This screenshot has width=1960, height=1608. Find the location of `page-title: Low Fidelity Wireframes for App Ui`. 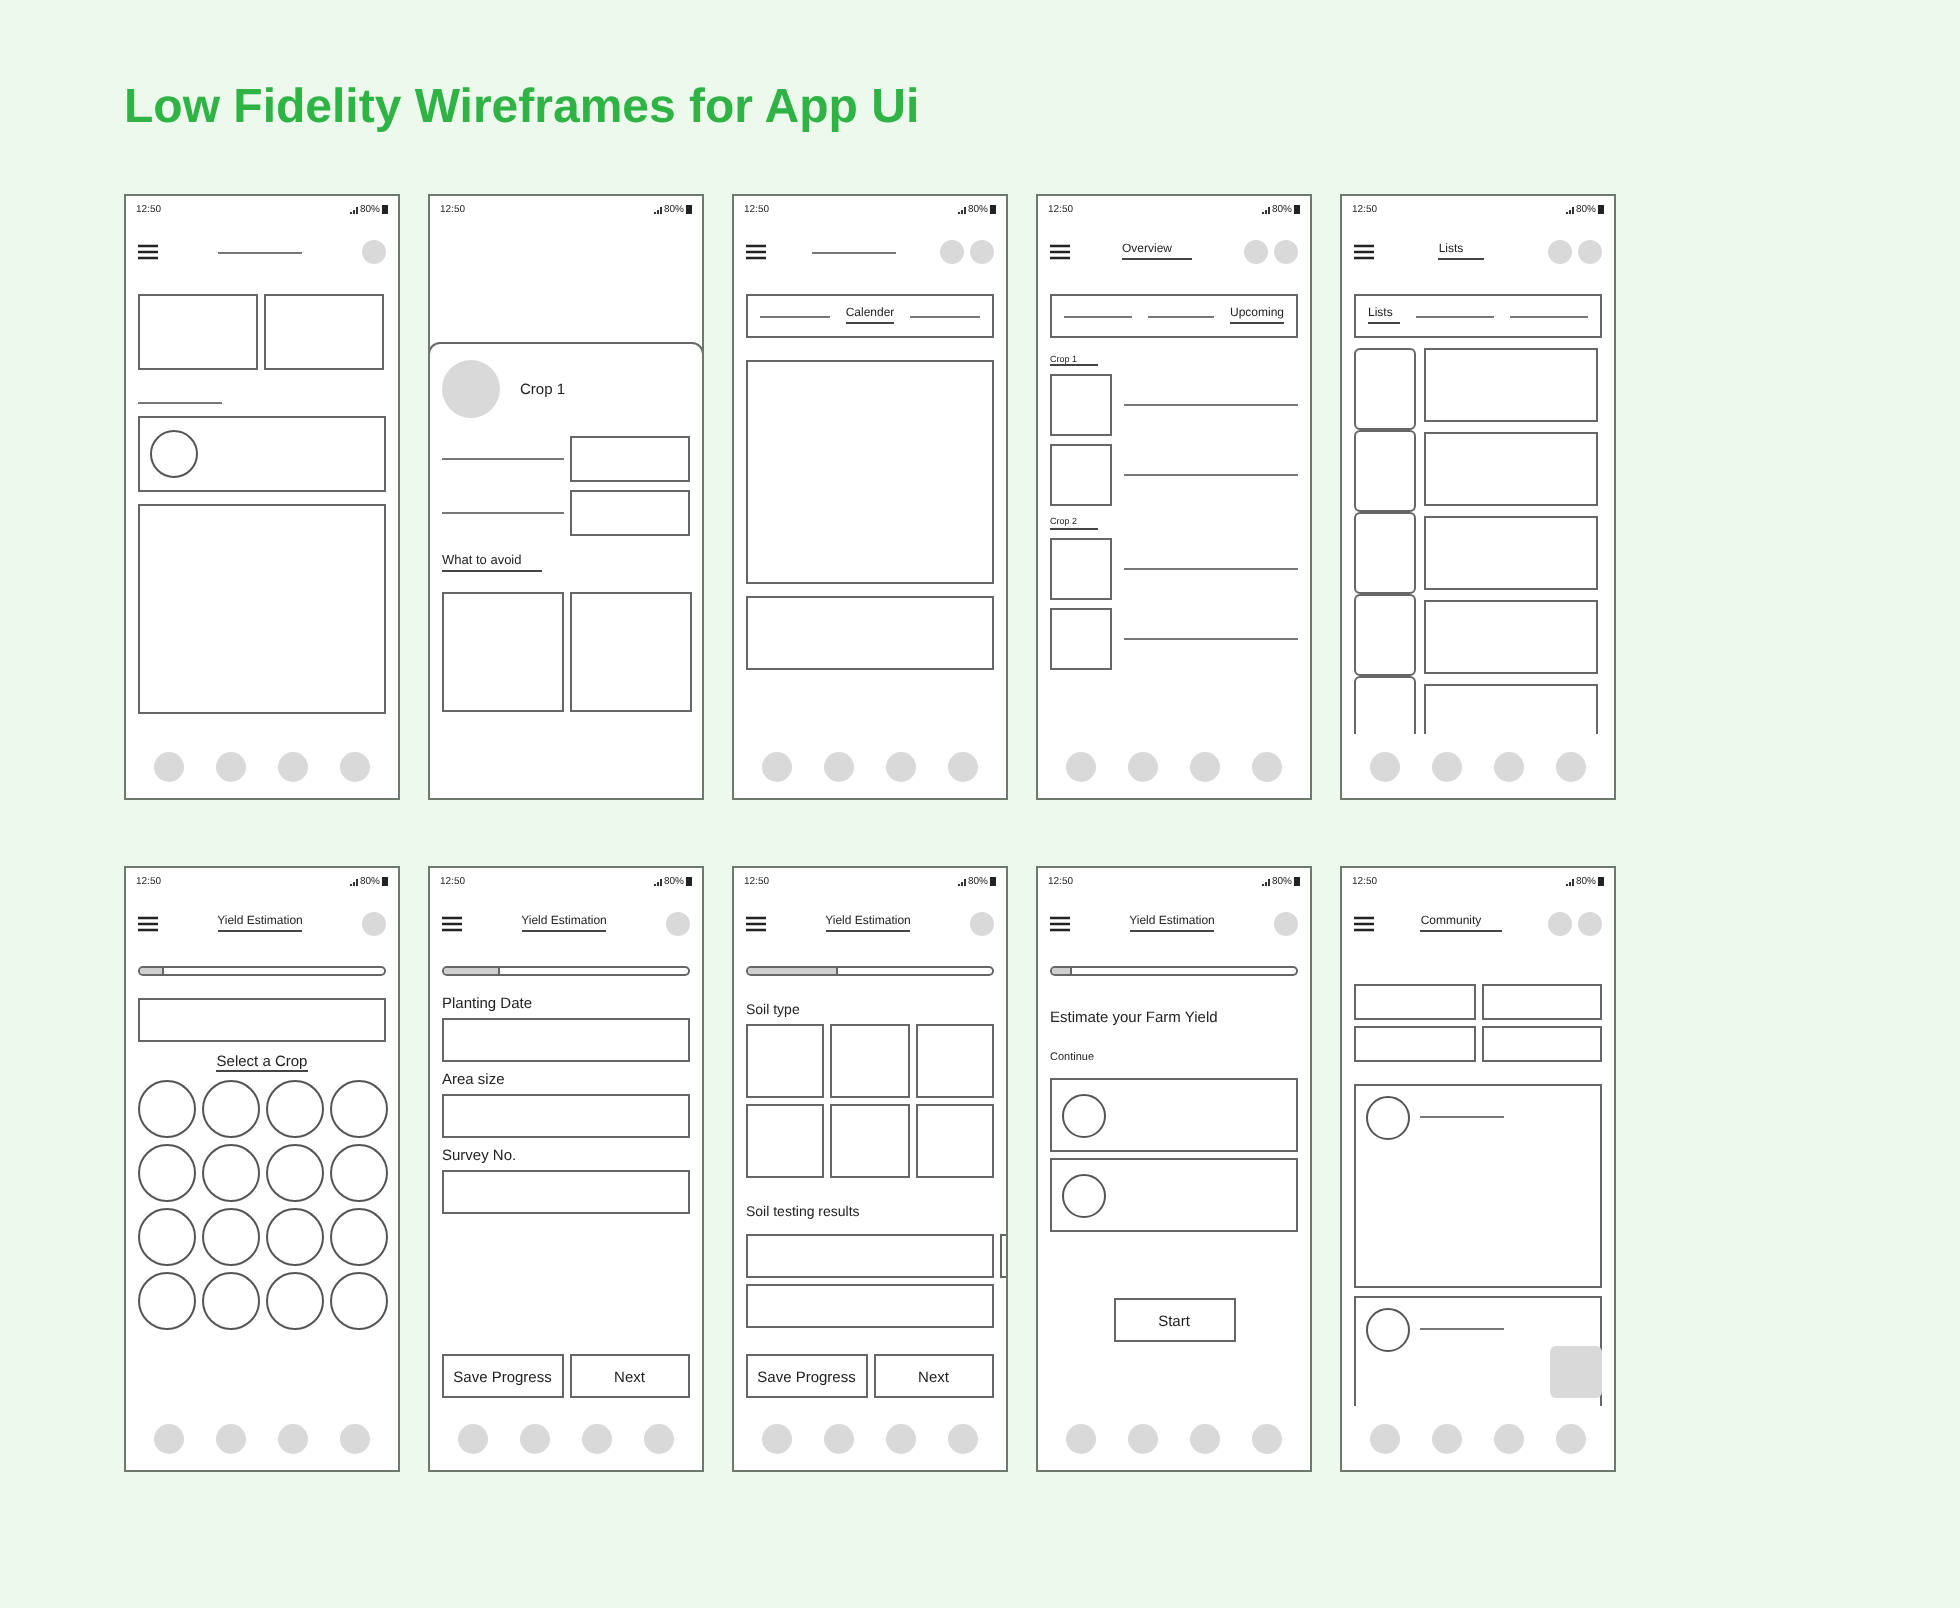

page-title: Low Fidelity Wireframes for App Ui is located at coordinates (522, 108).